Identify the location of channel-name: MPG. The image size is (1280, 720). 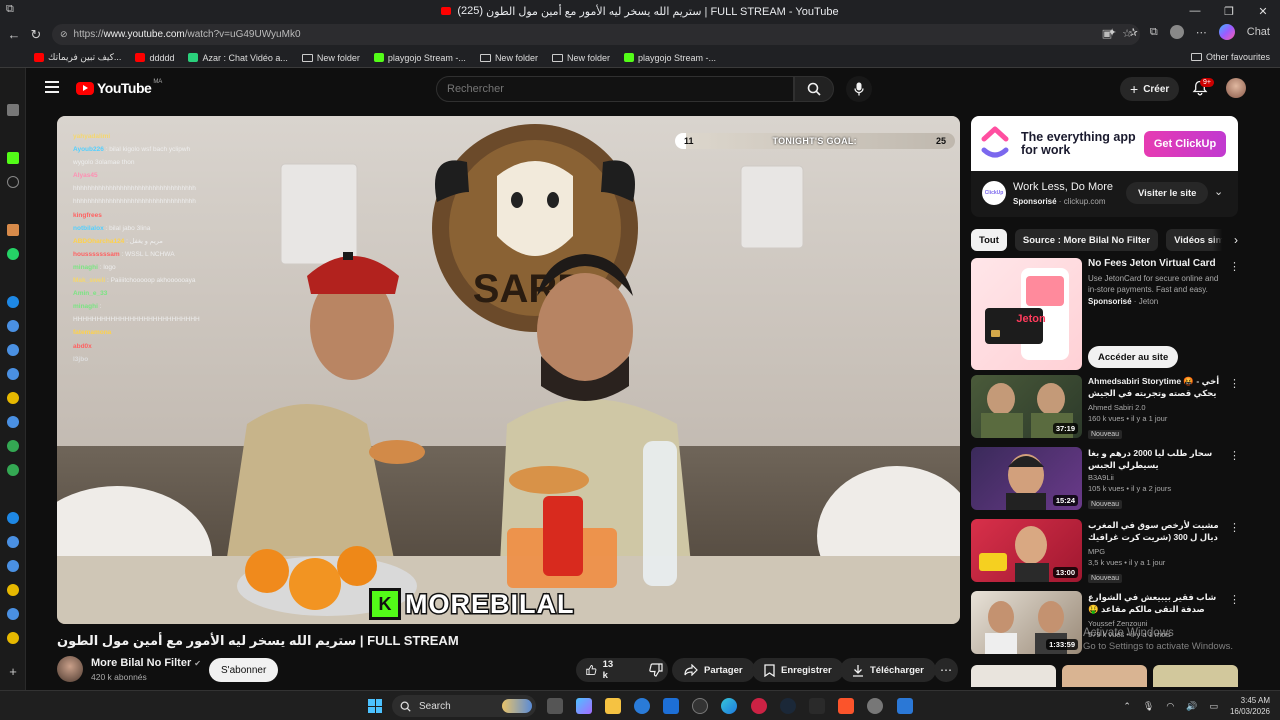
(1154, 551).